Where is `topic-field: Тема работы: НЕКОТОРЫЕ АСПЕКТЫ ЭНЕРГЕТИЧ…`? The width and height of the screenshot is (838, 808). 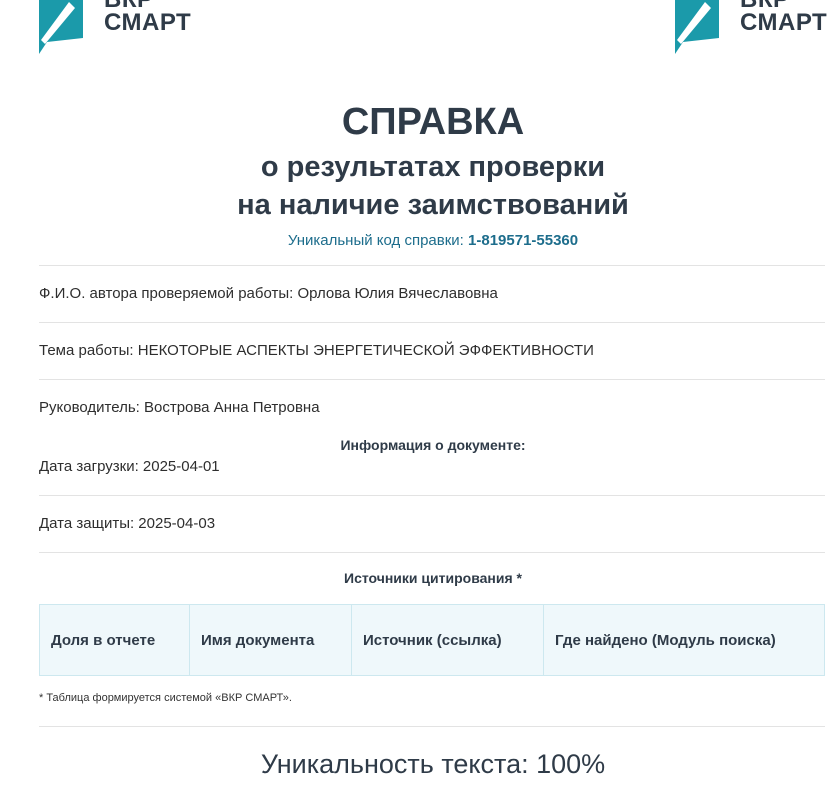 topic-field: Тема работы: НЕКОТОРЫЕ АСПЕКТЫ ЭНЕРГЕТИЧ… is located at coordinates (316, 350).